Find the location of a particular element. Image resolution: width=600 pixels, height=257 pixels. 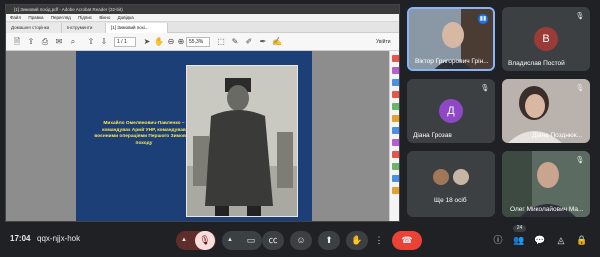

leave-call-button: ☎ is located at coordinates (407, 240).